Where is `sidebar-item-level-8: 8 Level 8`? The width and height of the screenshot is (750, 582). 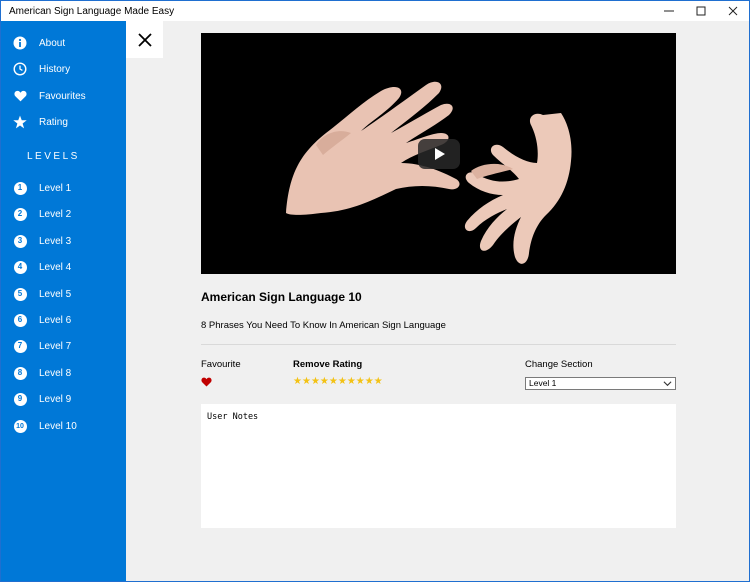
sidebar-item-level-8: 8 Level 8 is located at coordinates (63, 373).